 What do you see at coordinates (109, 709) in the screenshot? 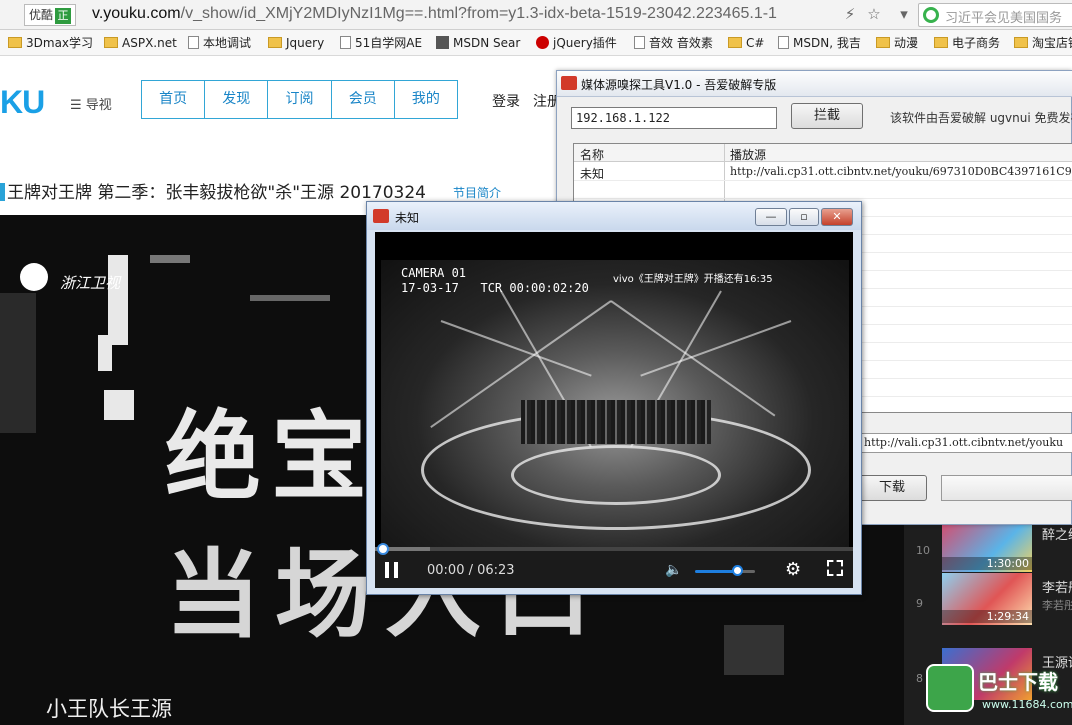
I see `subtitle-caption: 小王队长王源` at bounding box center [109, 709].